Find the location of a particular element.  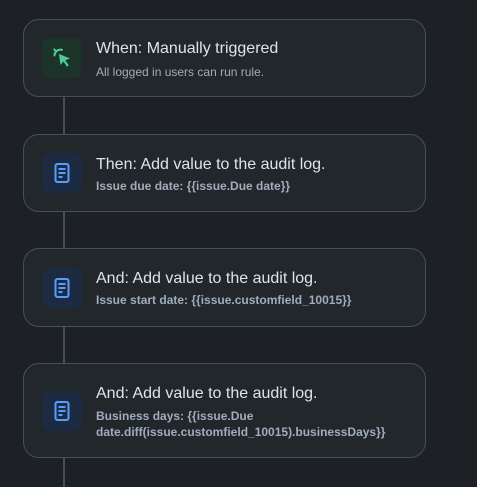

action-detail-line-1: Business days: {{issue.Due is located at coordinates (175, 416).